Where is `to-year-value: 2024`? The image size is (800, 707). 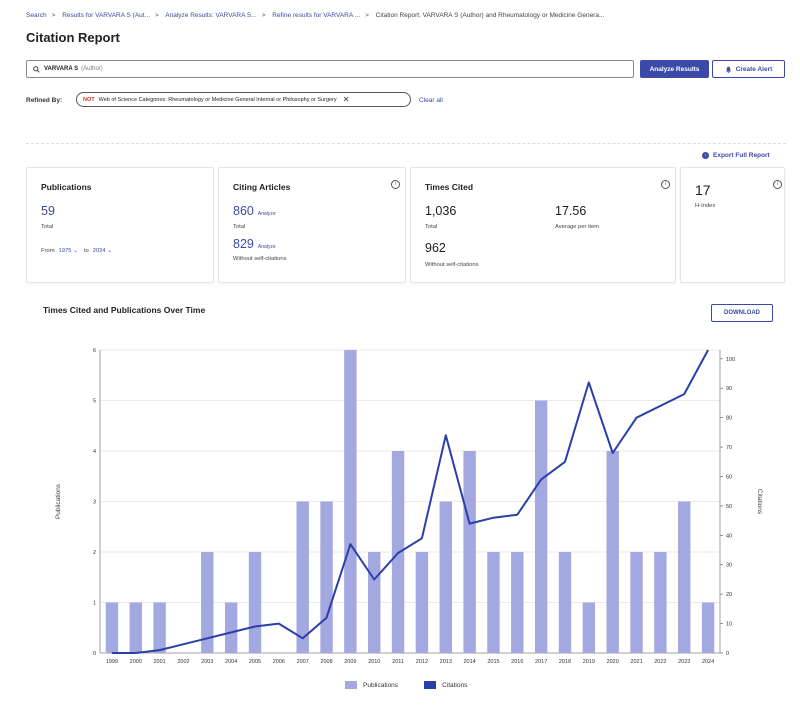
to-year-value: 2024 is located at coordinates (99, 251).